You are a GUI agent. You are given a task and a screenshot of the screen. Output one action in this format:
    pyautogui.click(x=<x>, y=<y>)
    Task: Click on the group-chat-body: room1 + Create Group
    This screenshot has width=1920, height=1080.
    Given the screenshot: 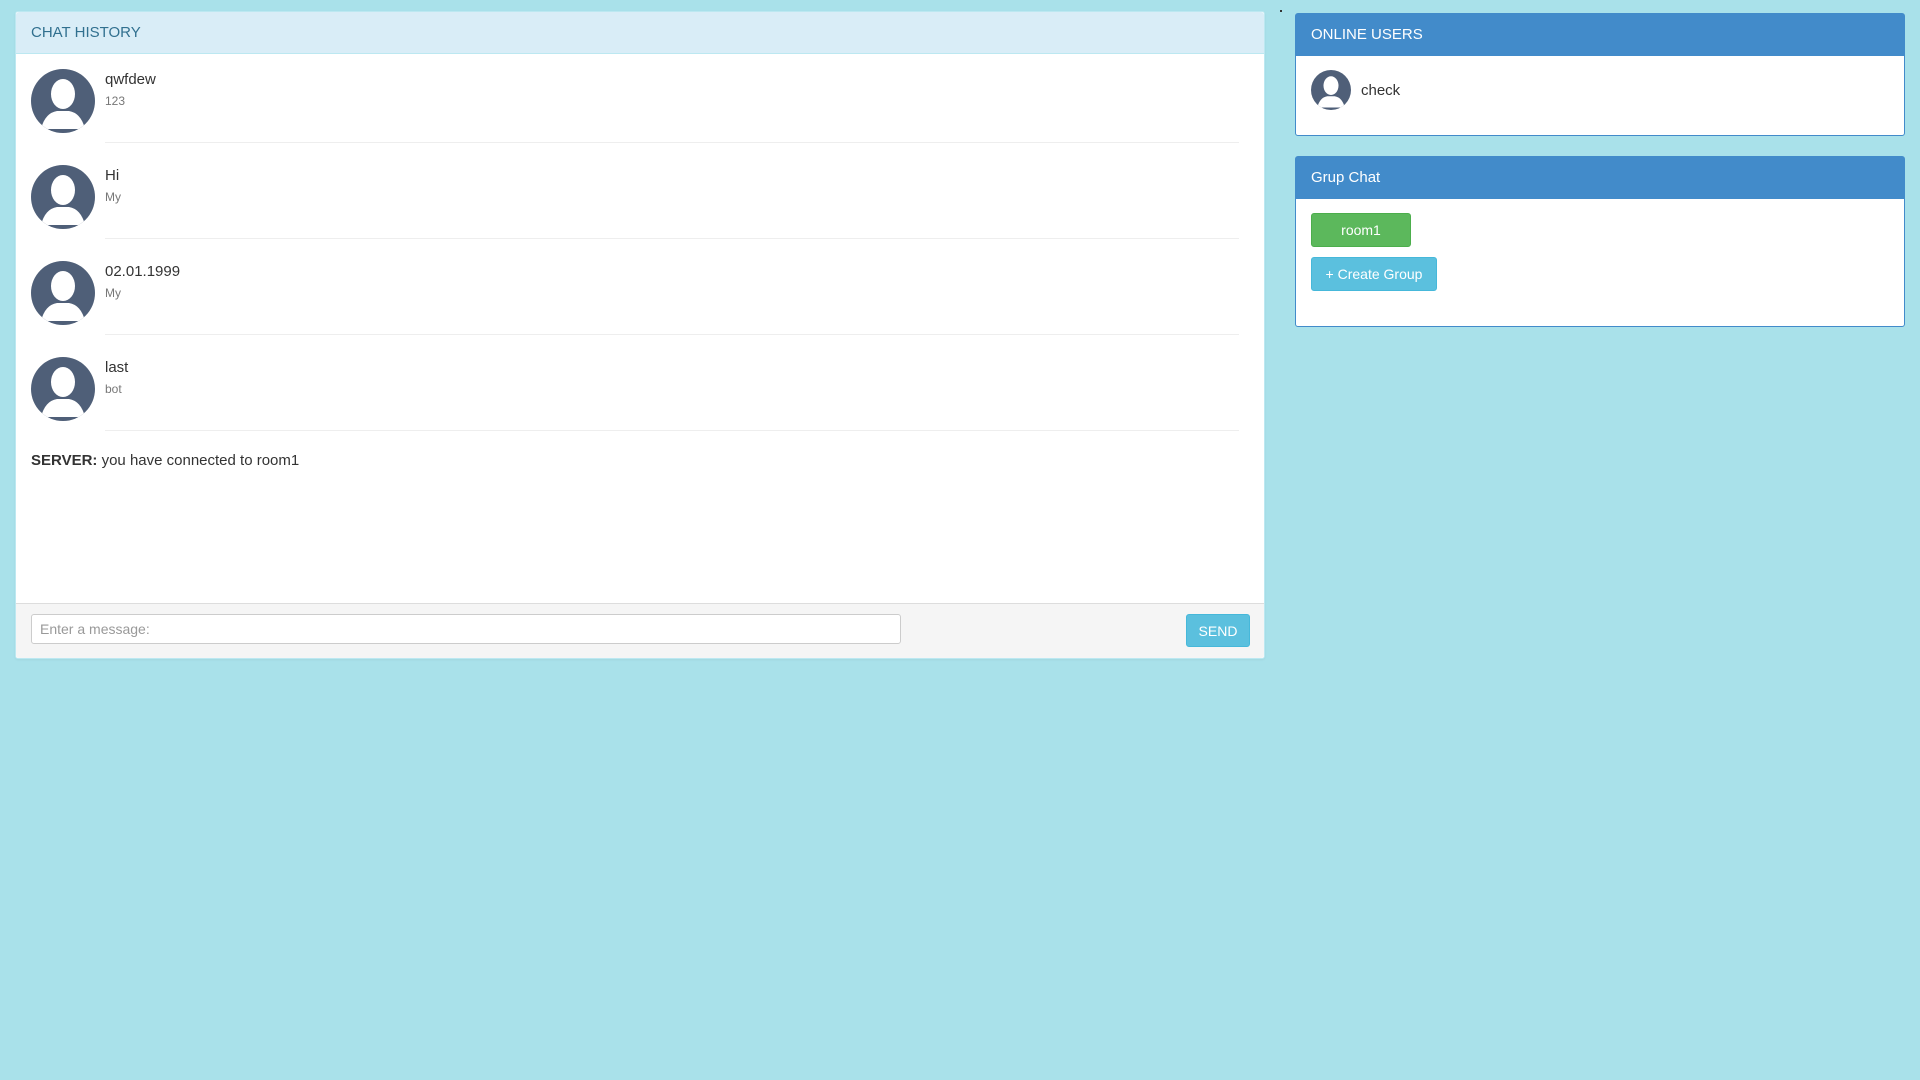 What is the action you would take?
    pyautogui.click(x=1600, y=252)
    